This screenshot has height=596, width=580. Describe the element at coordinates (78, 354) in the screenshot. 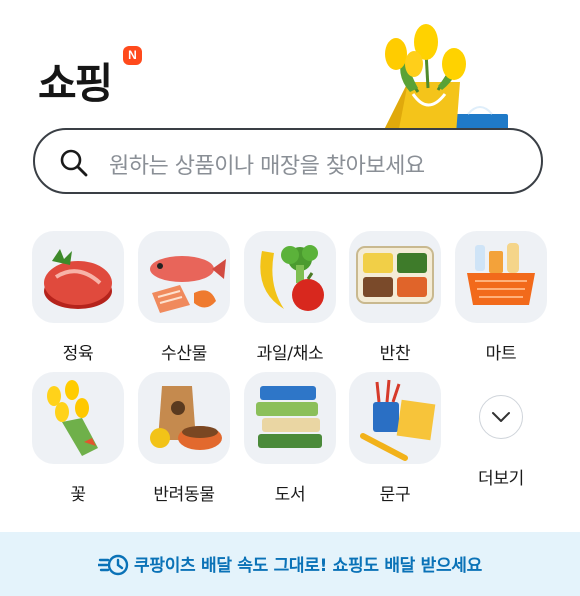

I see `category-label: 정육` at that location.